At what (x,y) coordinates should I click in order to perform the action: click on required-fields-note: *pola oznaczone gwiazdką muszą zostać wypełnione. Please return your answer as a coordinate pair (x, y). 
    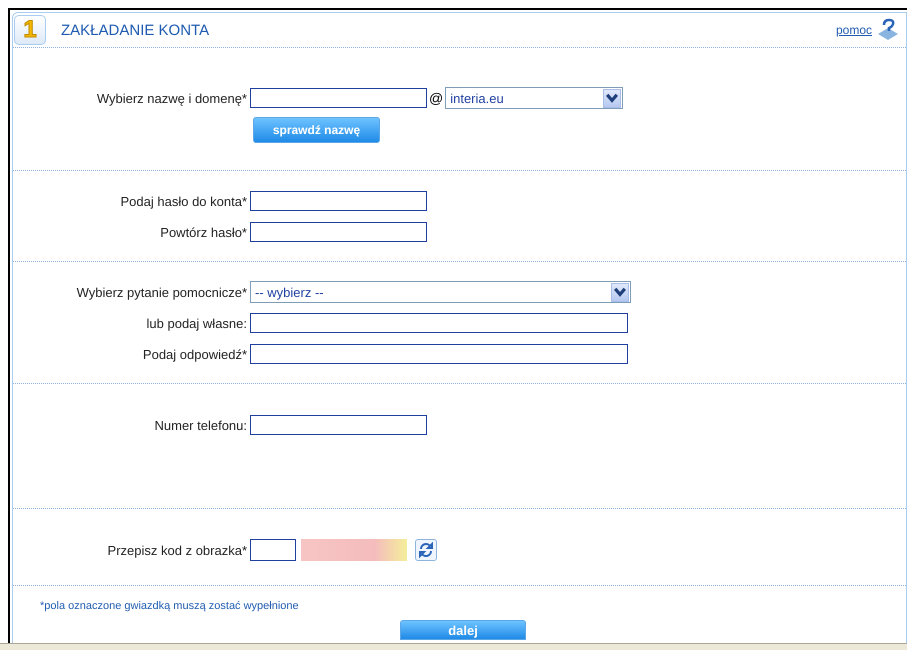
    Looking at the image, I should click on (169, 605).